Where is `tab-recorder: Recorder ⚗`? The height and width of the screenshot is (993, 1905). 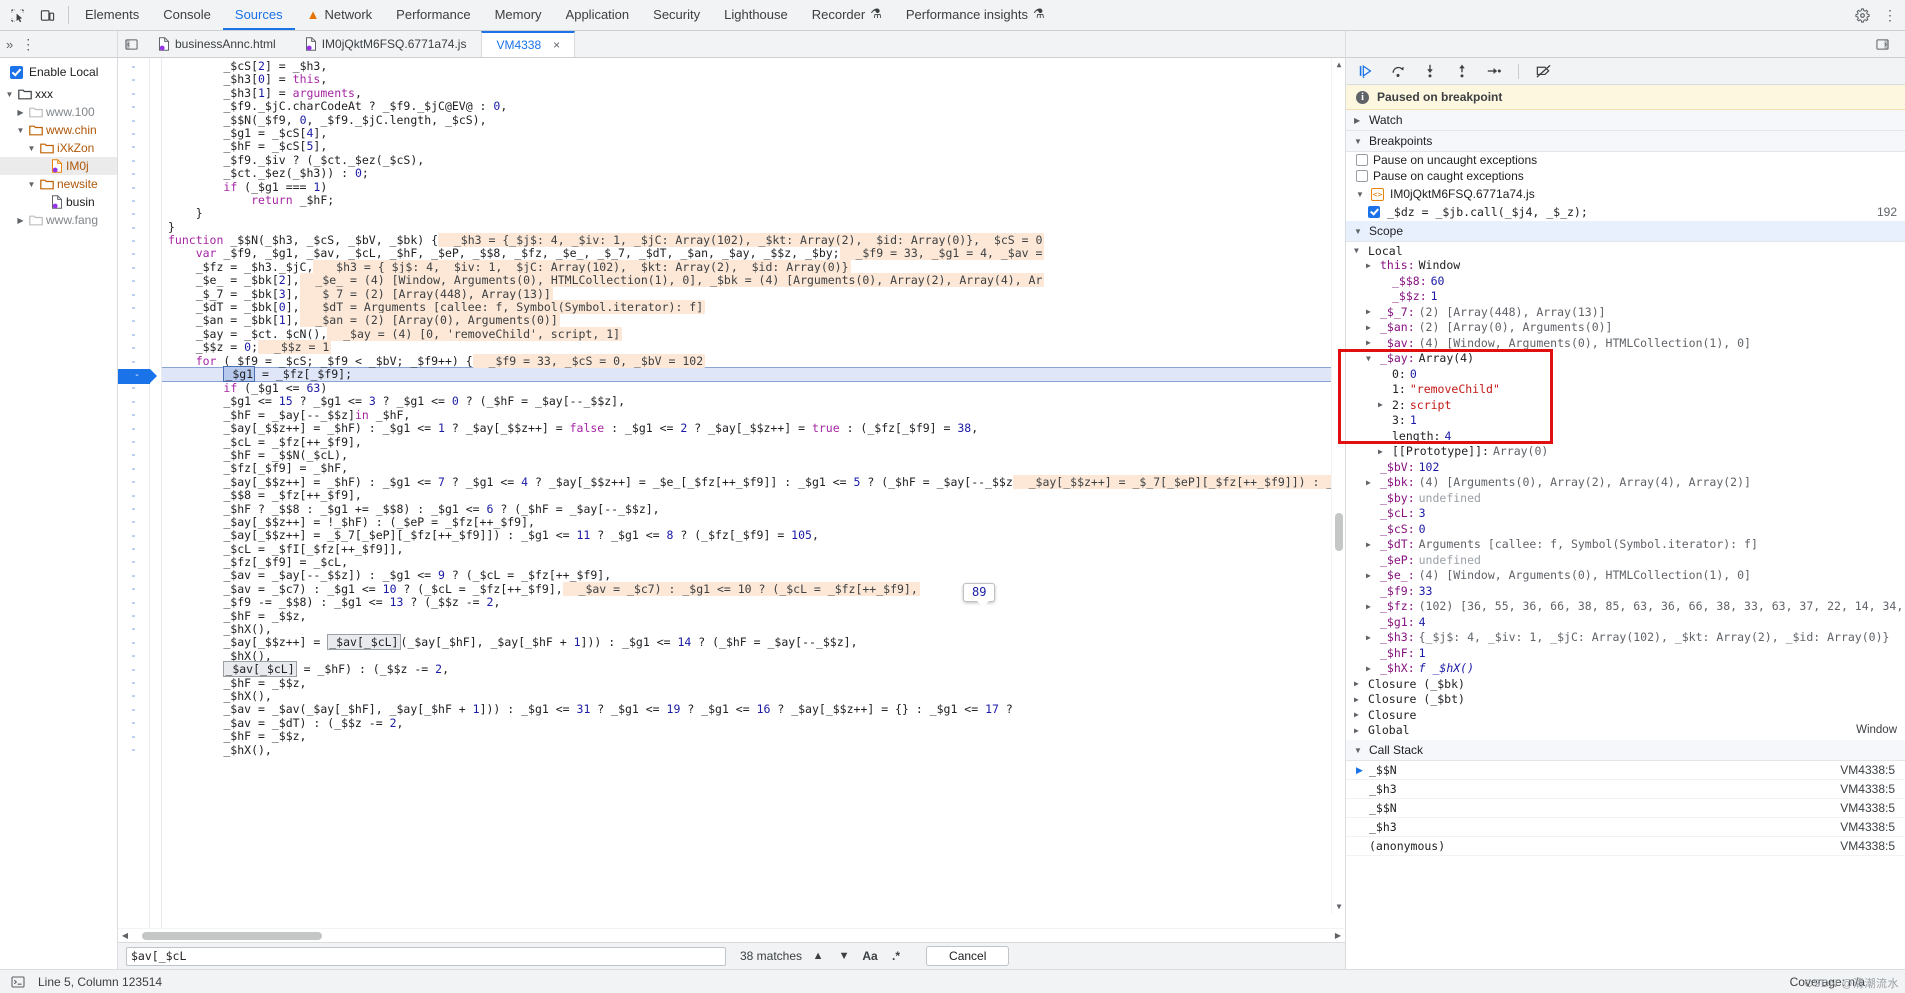
tab-recorder: Recorder ⚗ is located at coordinates (847, 15).